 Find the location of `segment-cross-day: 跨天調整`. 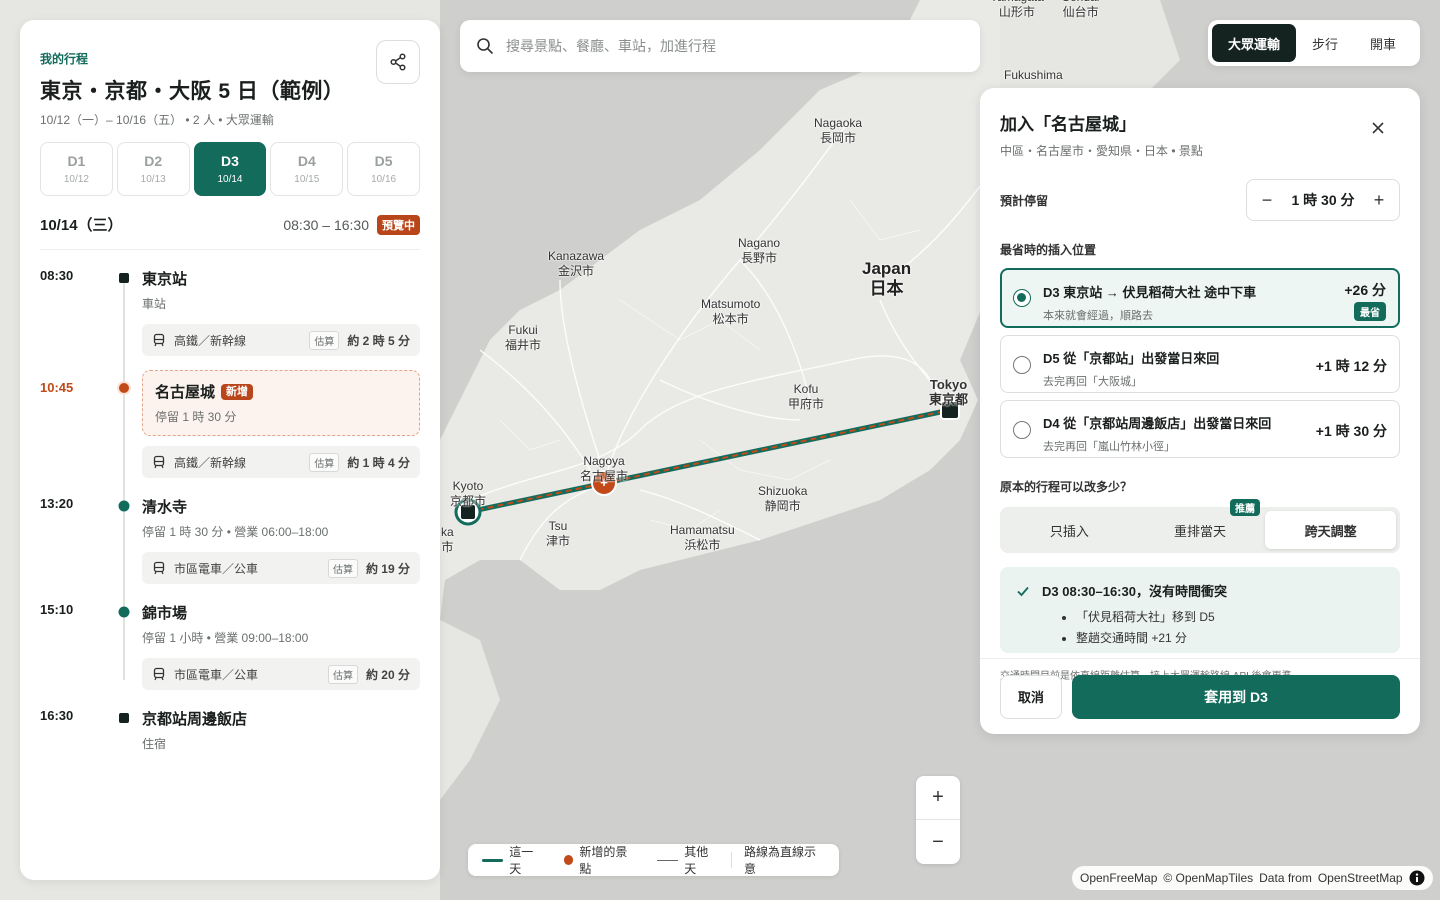

segment-cross-day: 跨天調整 is located at coordinates (1331, 530).